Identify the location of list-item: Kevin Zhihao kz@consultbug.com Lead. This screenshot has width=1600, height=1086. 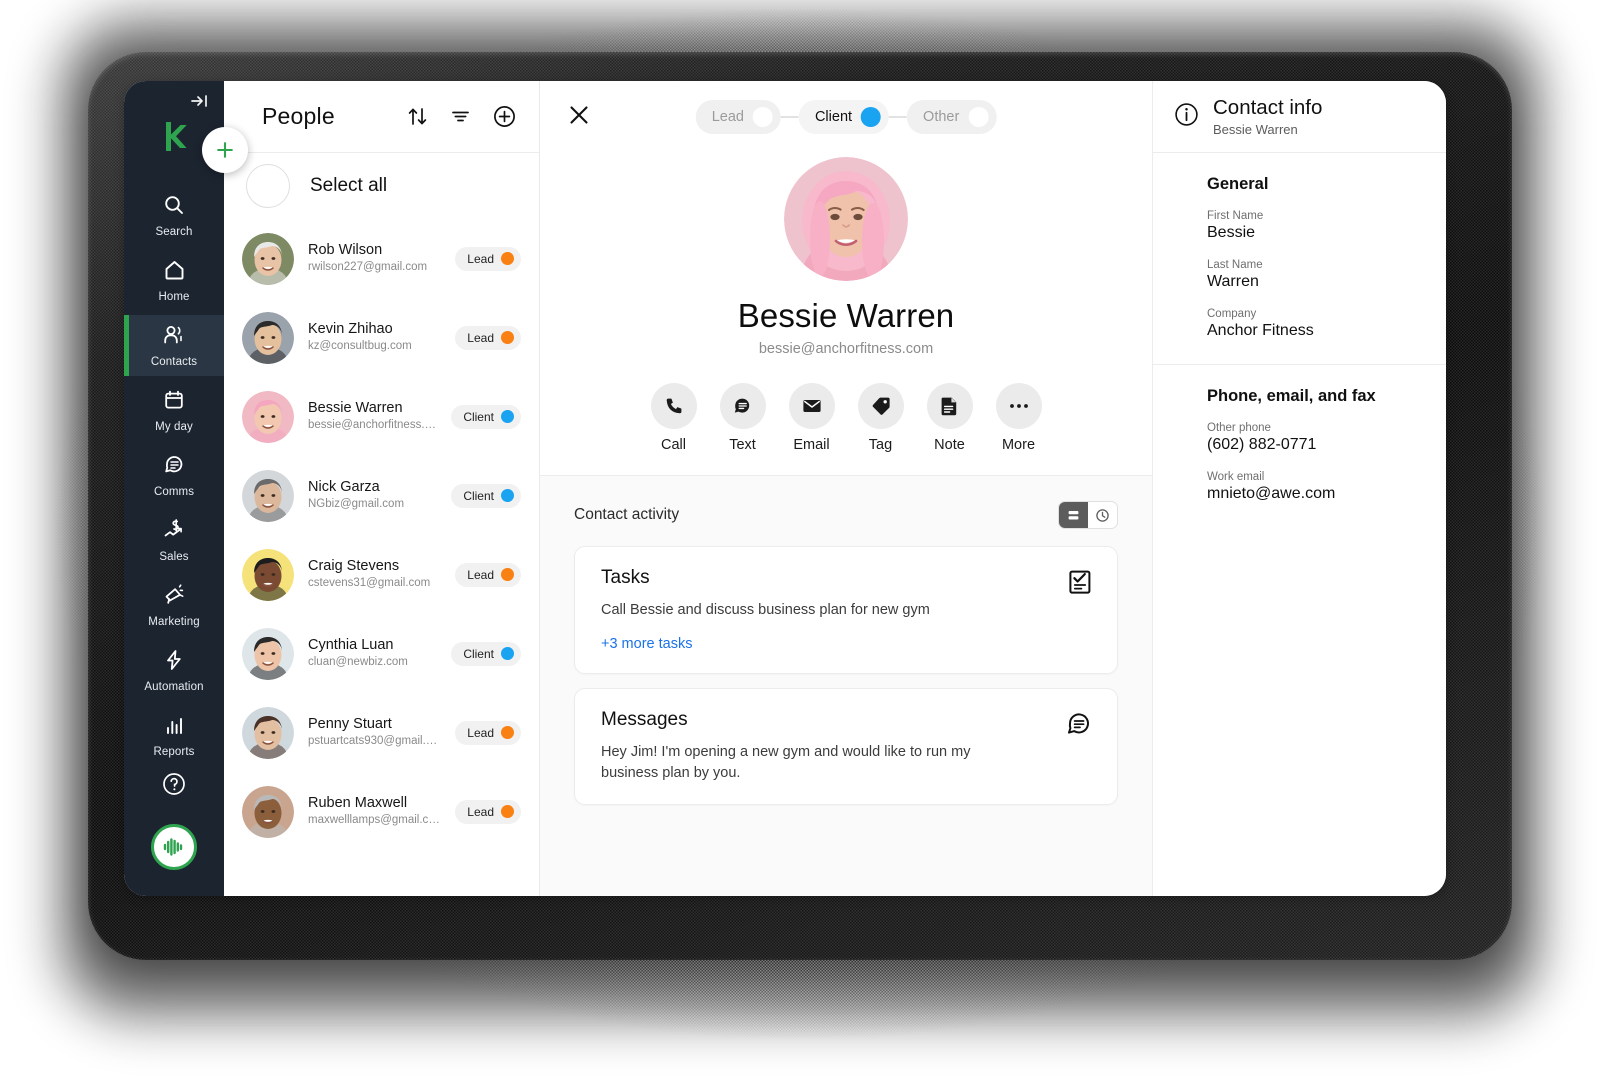
(381, 337).